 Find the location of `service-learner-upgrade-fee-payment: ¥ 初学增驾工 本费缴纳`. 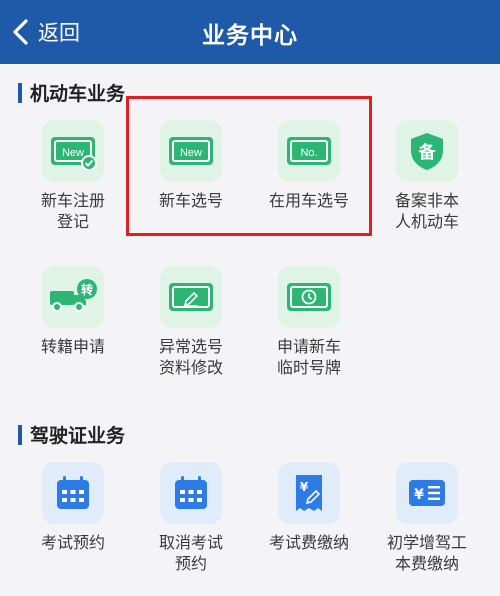

service-learner-upgrade-fee-payment: ¥ 初学增驾工 本费缴纳 is located at coordinates (427, 518).